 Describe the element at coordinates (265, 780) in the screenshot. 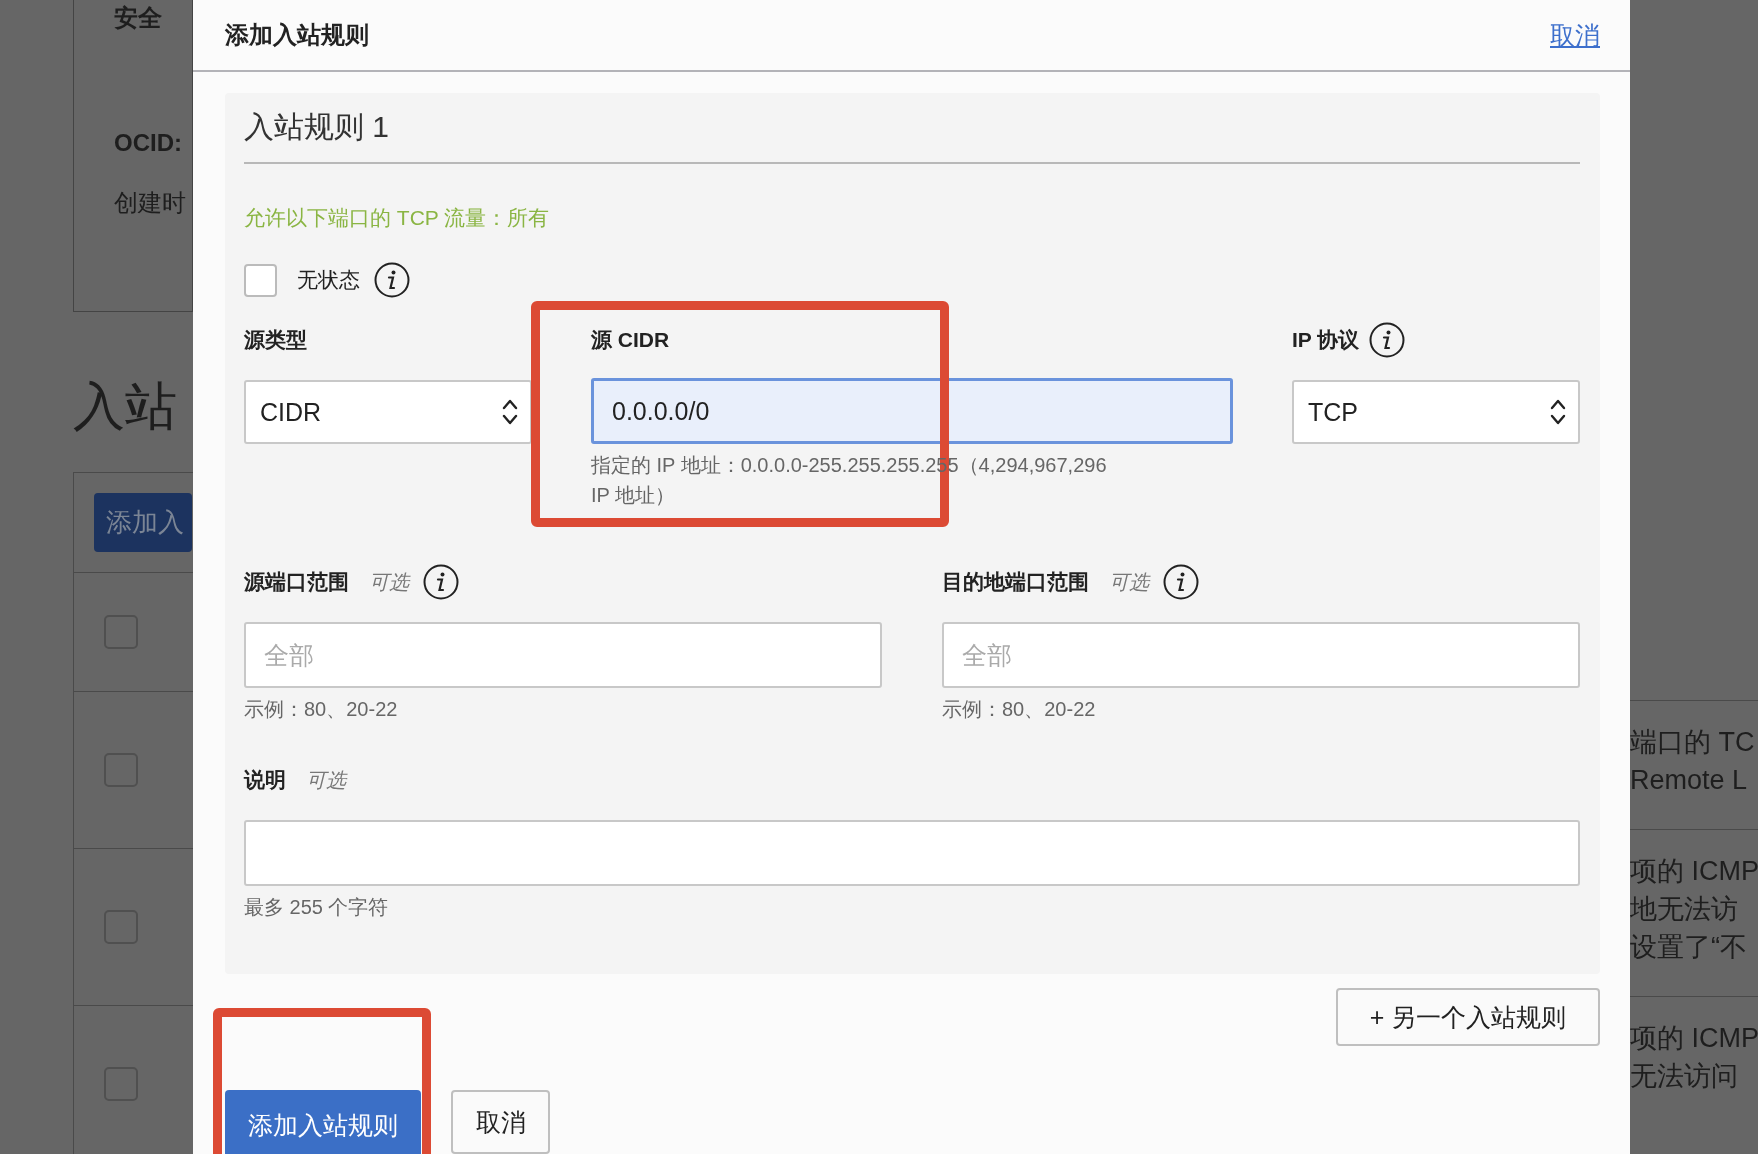

I see `field-label: 说明` at that location.